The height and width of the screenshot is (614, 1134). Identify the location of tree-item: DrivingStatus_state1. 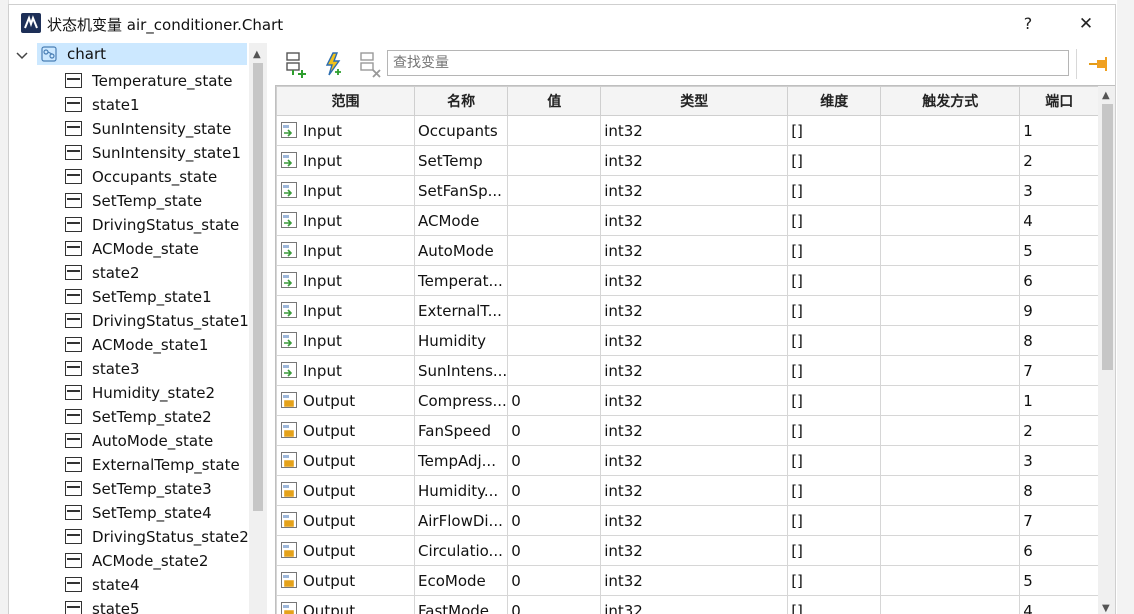
(160, 321).